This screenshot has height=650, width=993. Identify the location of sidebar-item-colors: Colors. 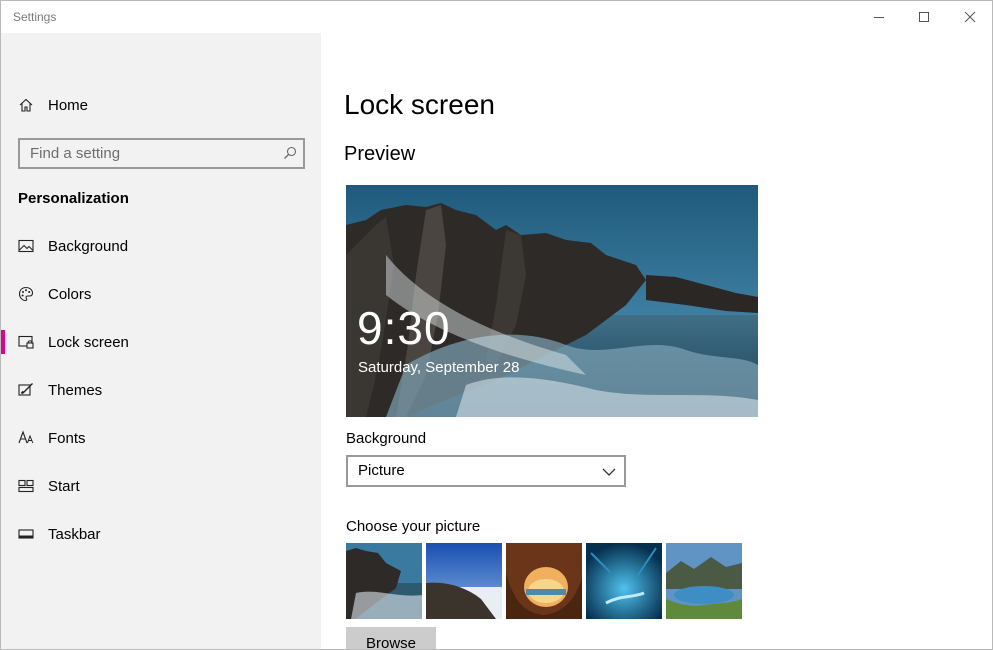
(161, 294).